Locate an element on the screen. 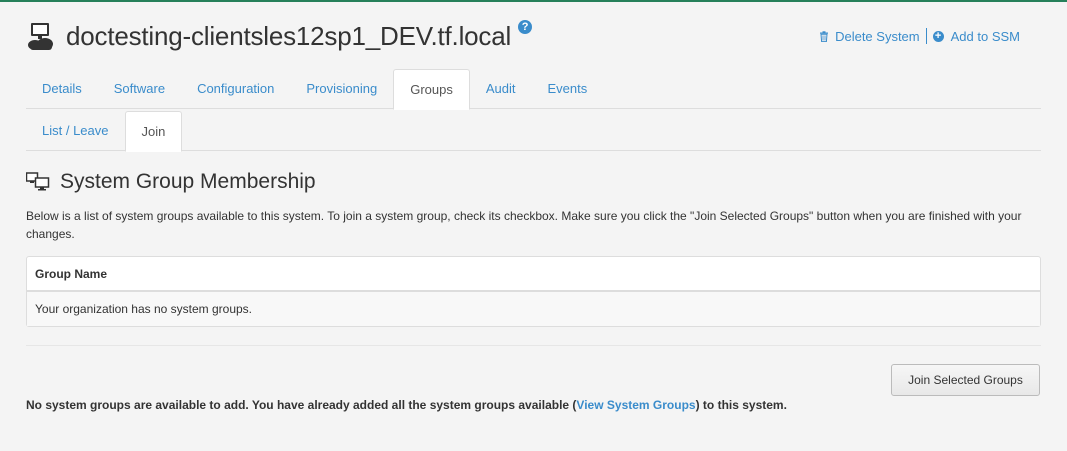  subtab-join: Join is located at coordinates (153, 131).